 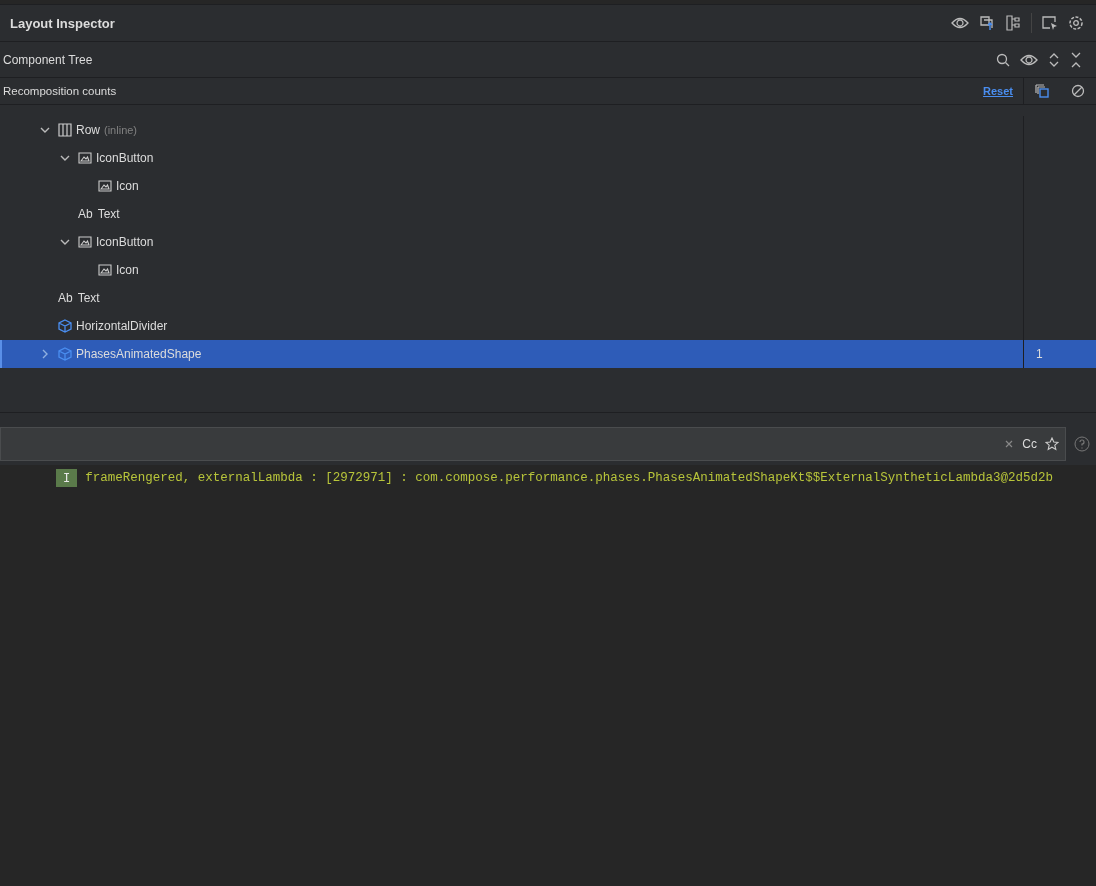 What do you see at coordinates (62, 23) in the screenshot?
I see `window-title: Layout Inspector` at bounding box center [62, 23].